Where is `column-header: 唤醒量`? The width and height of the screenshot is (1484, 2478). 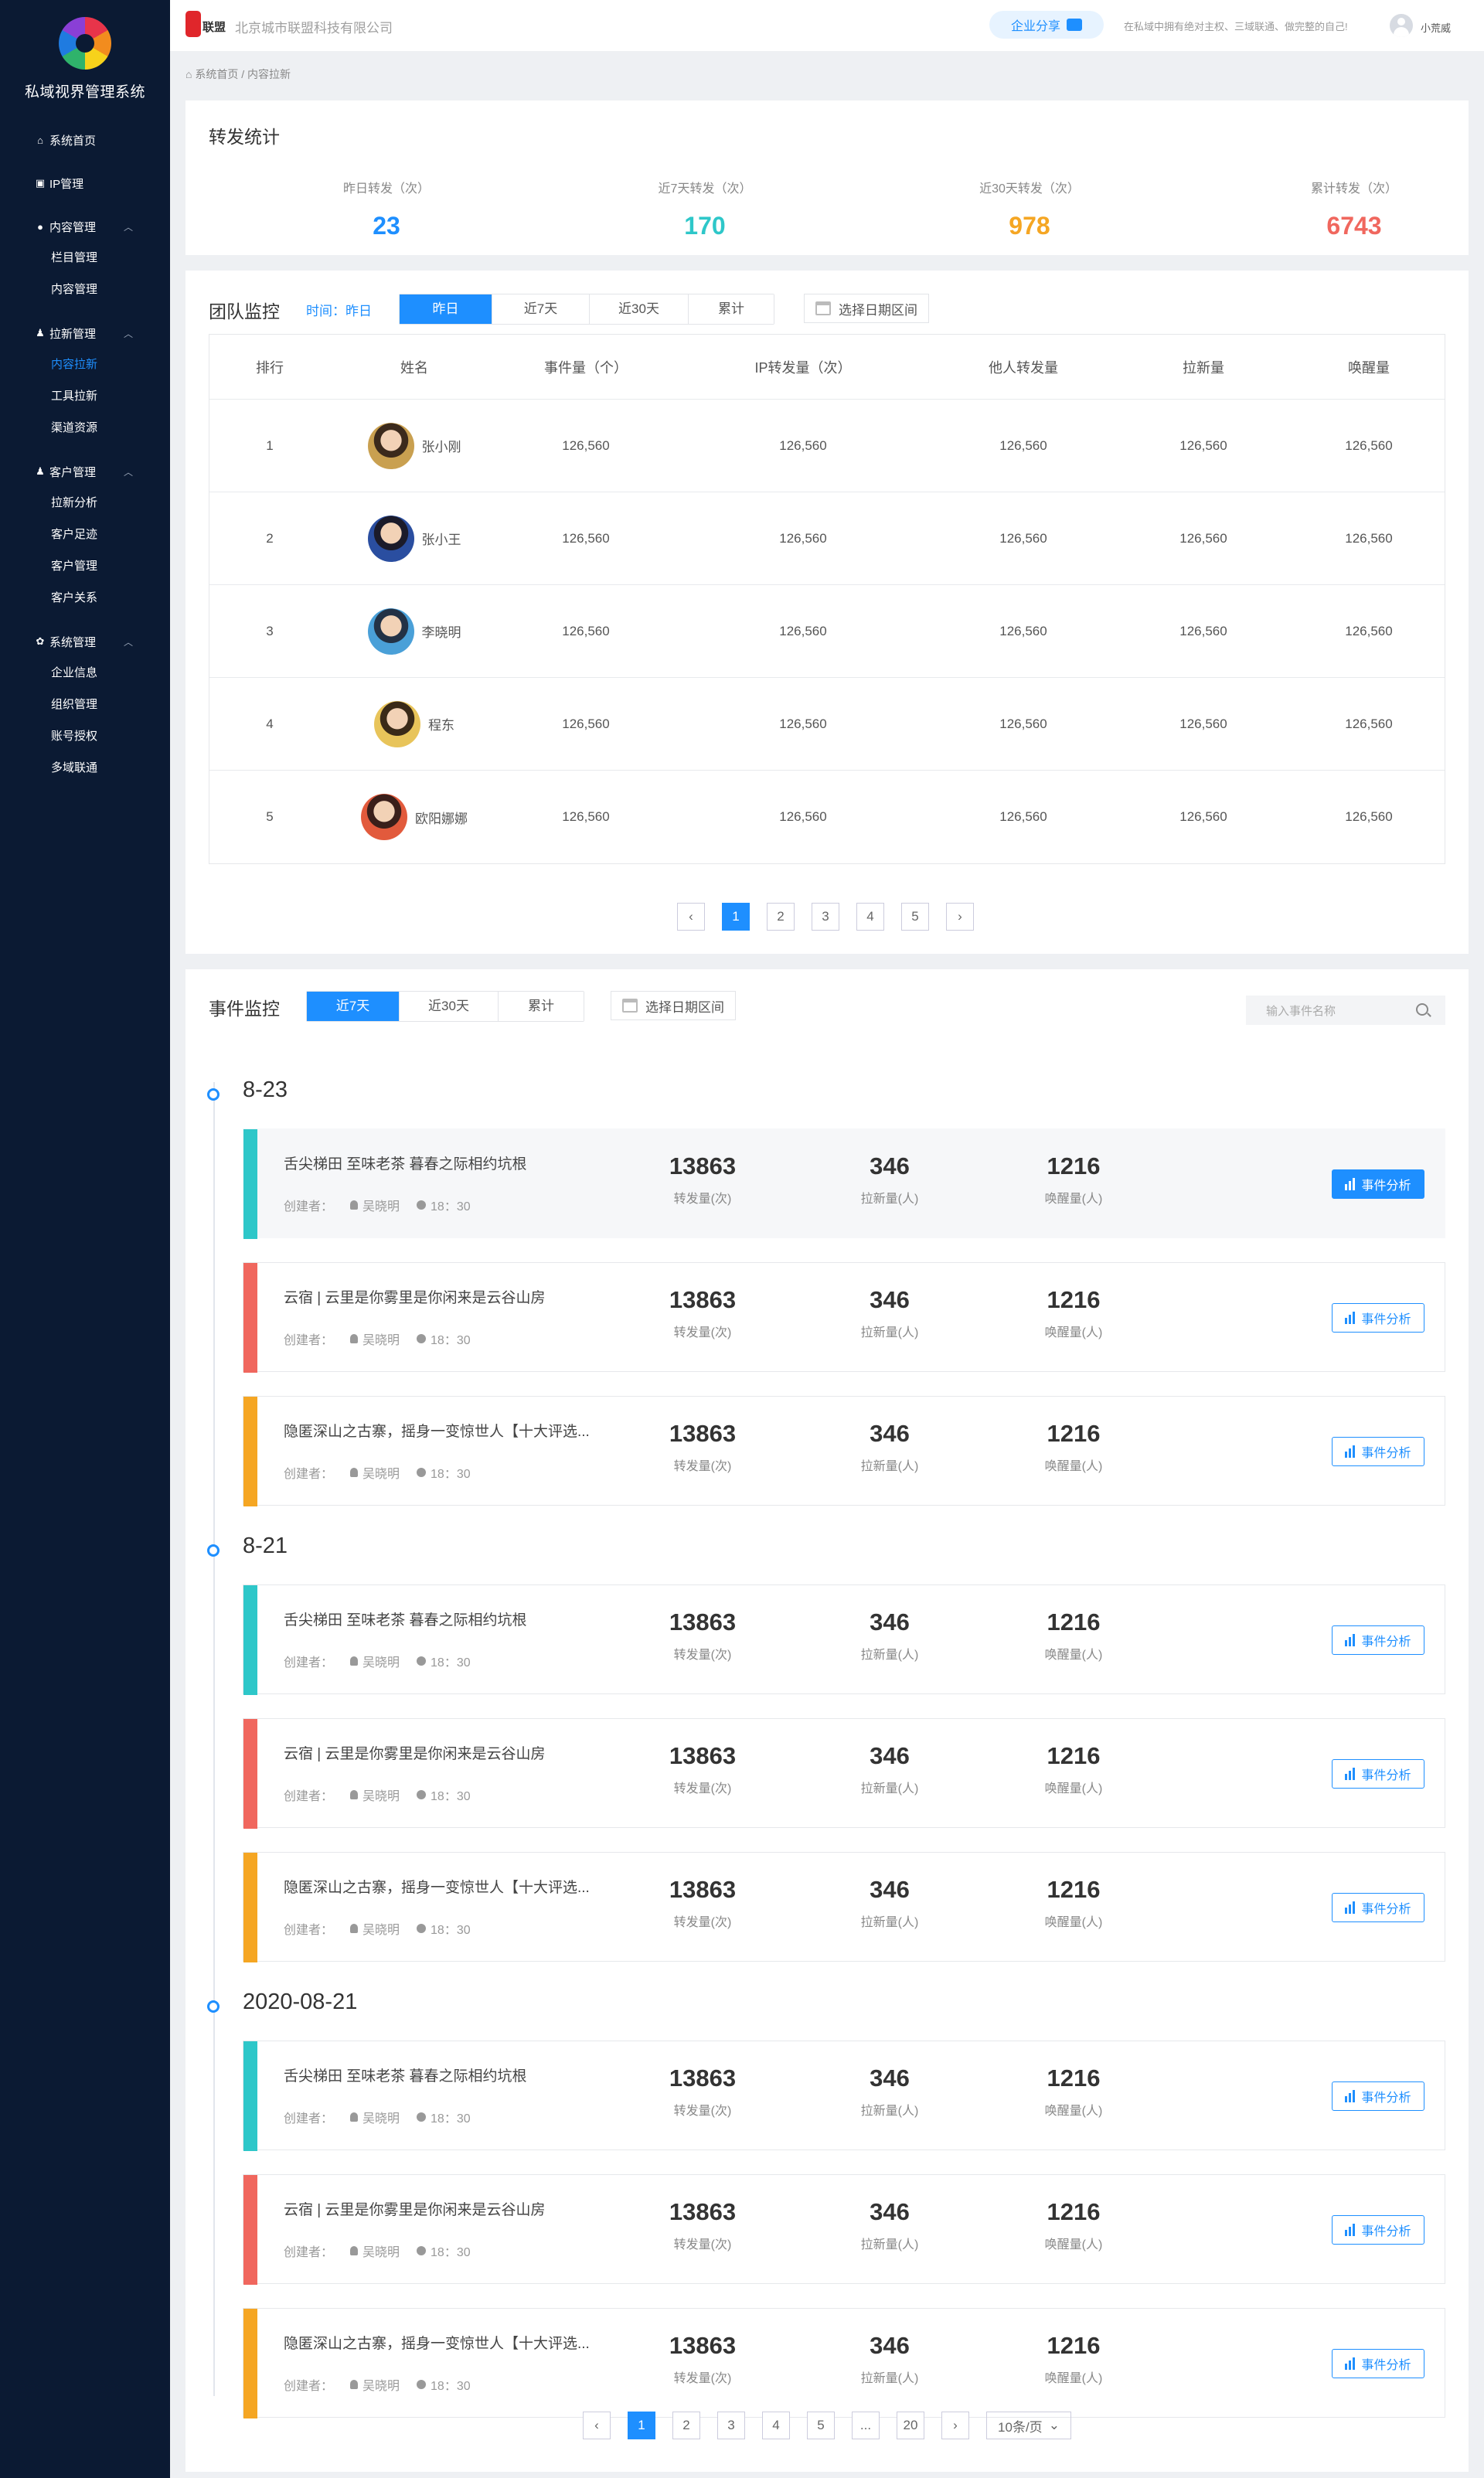
column-header: 唤醒量 is located at coordinates (1369, 367).